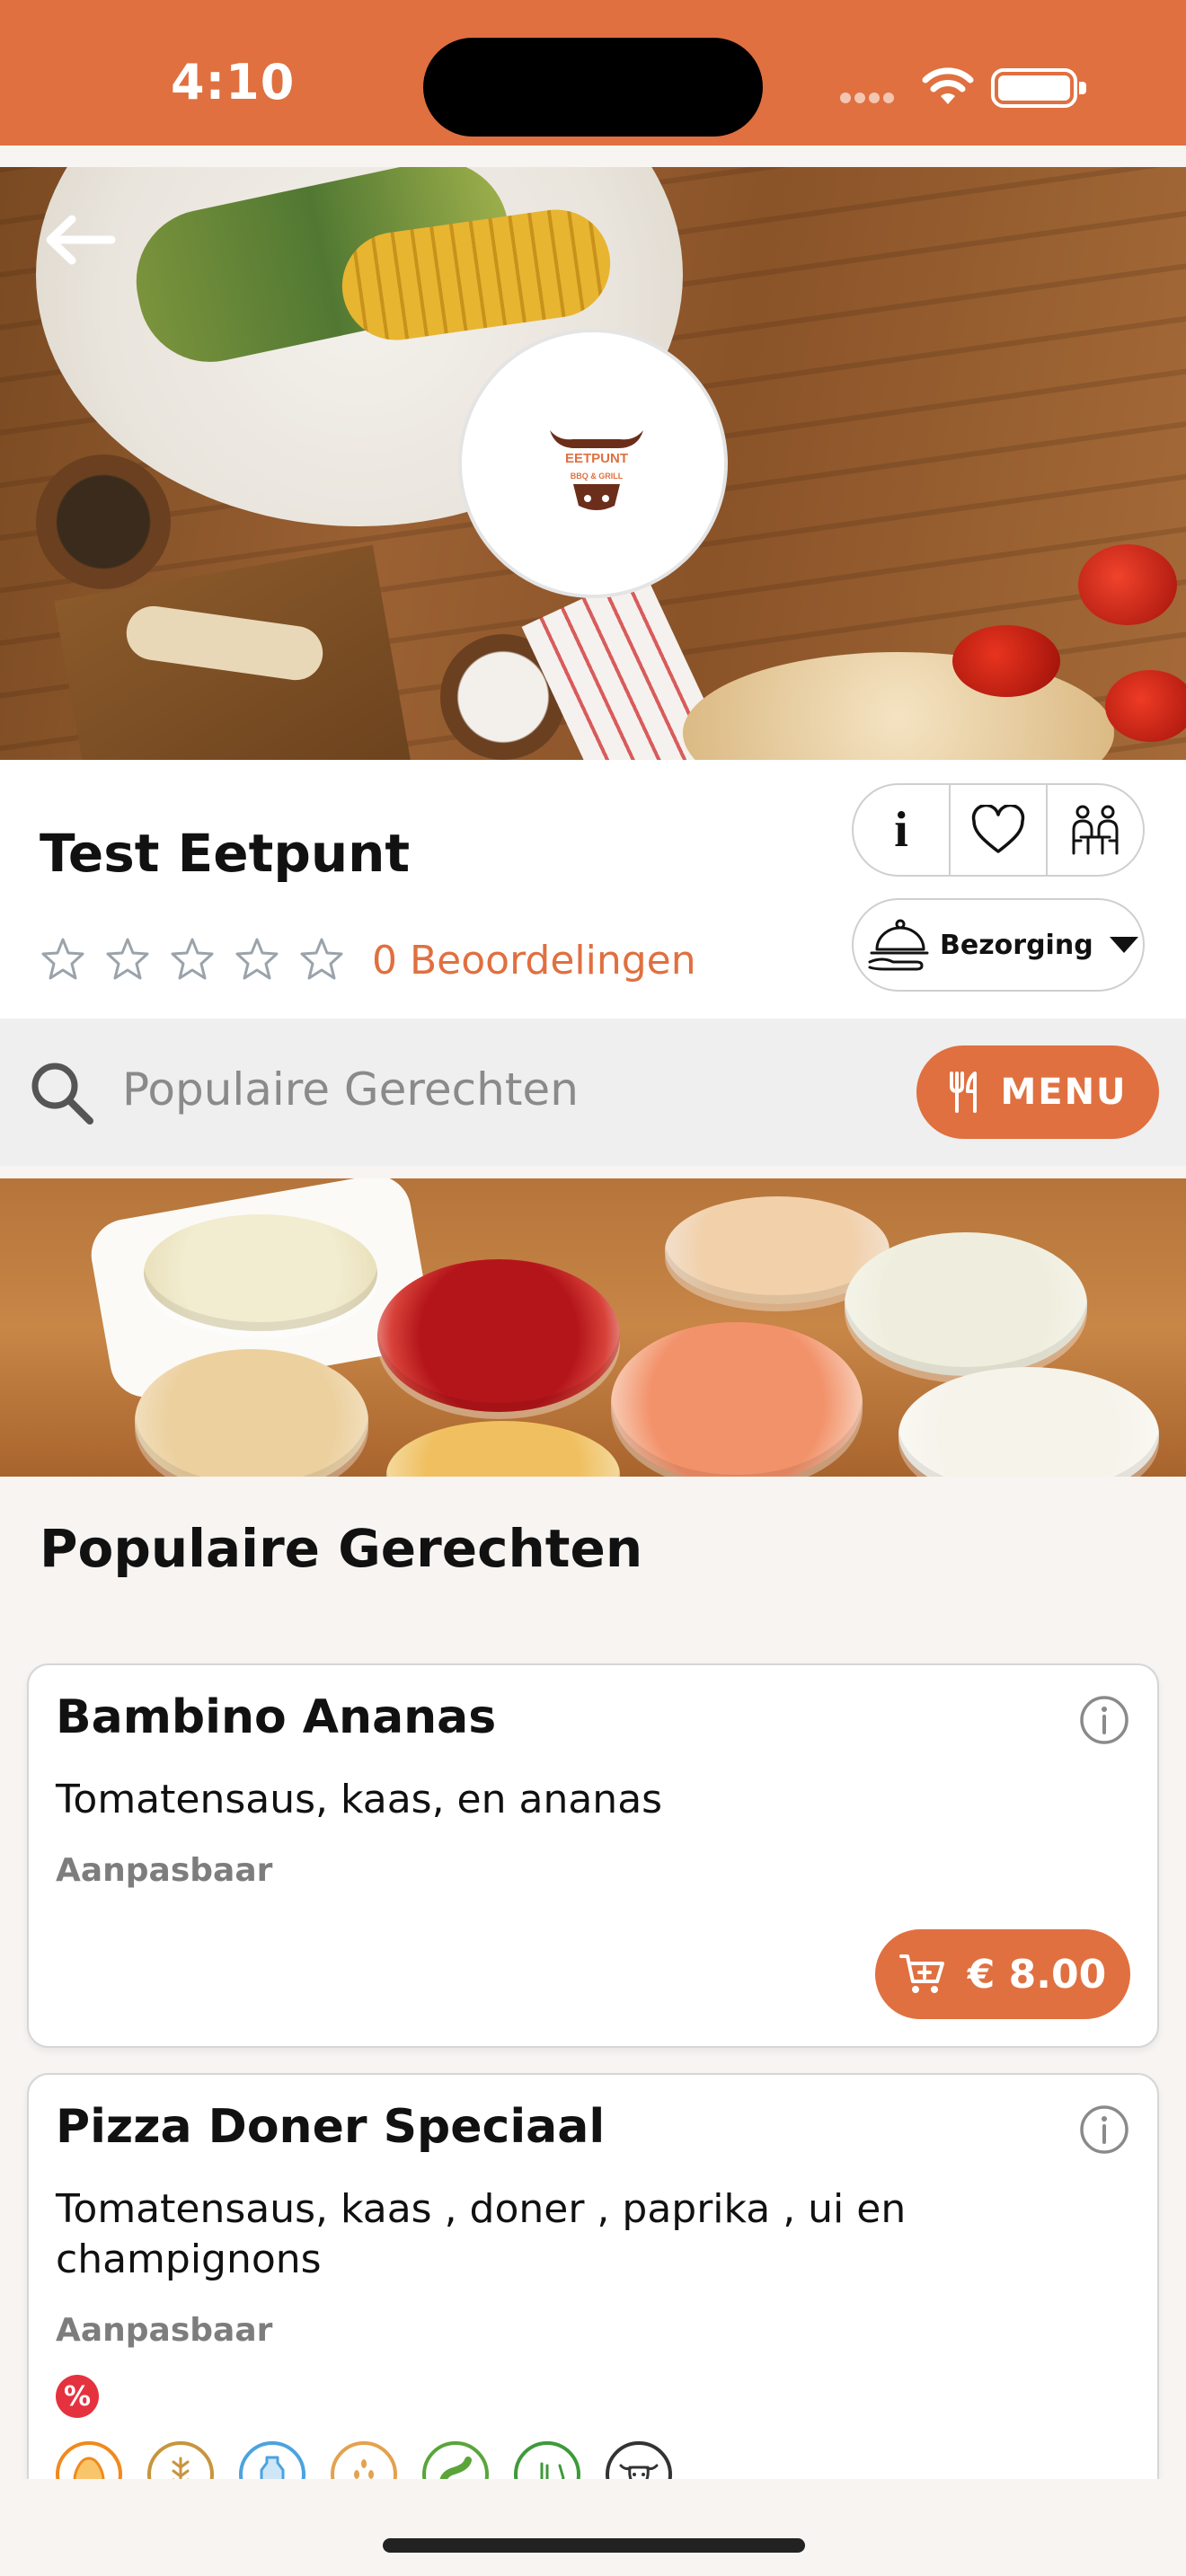  I want to click on section-title: Populaire Gerechten, so click(341, 1548).